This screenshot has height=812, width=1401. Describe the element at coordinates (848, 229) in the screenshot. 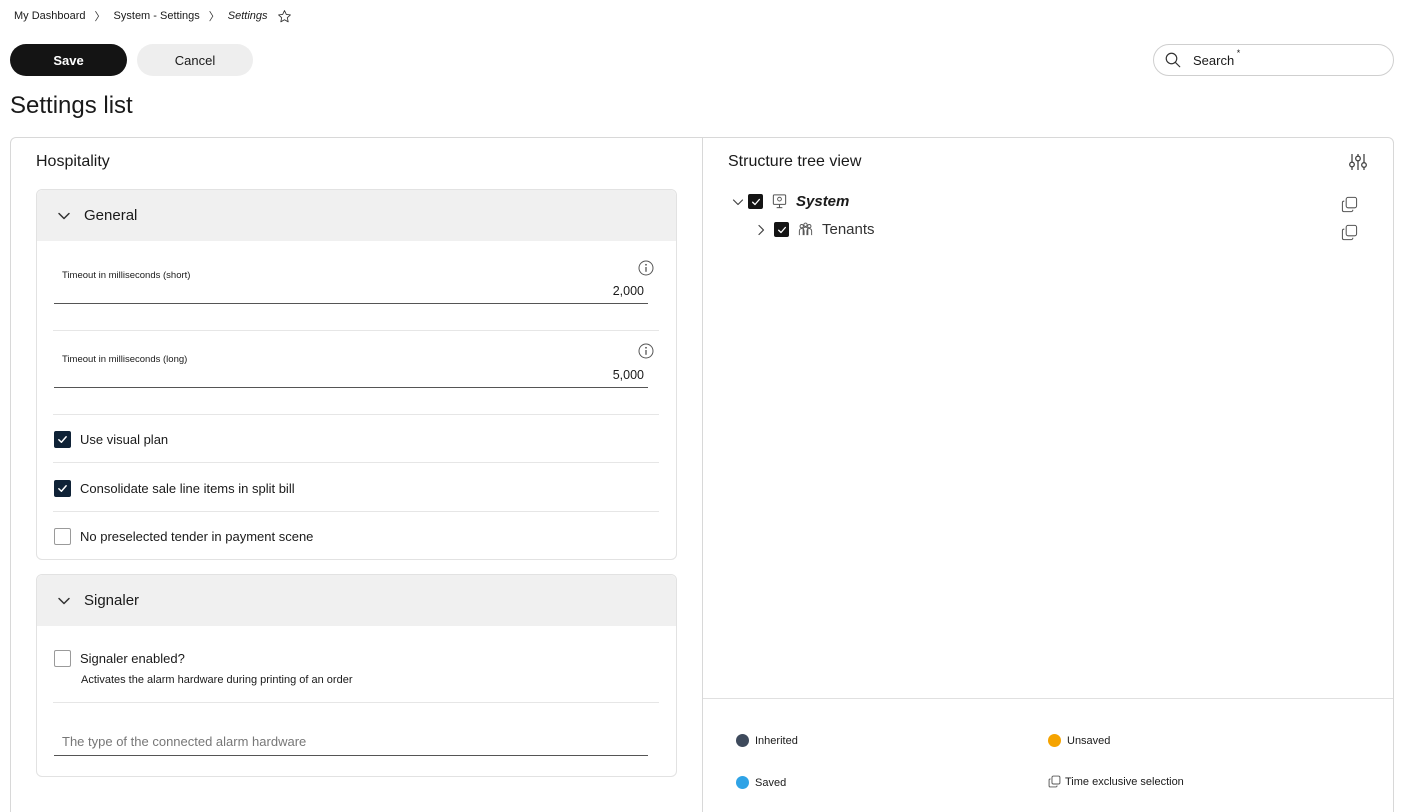

I see `tree-tenants-label: Tenants` at that location.